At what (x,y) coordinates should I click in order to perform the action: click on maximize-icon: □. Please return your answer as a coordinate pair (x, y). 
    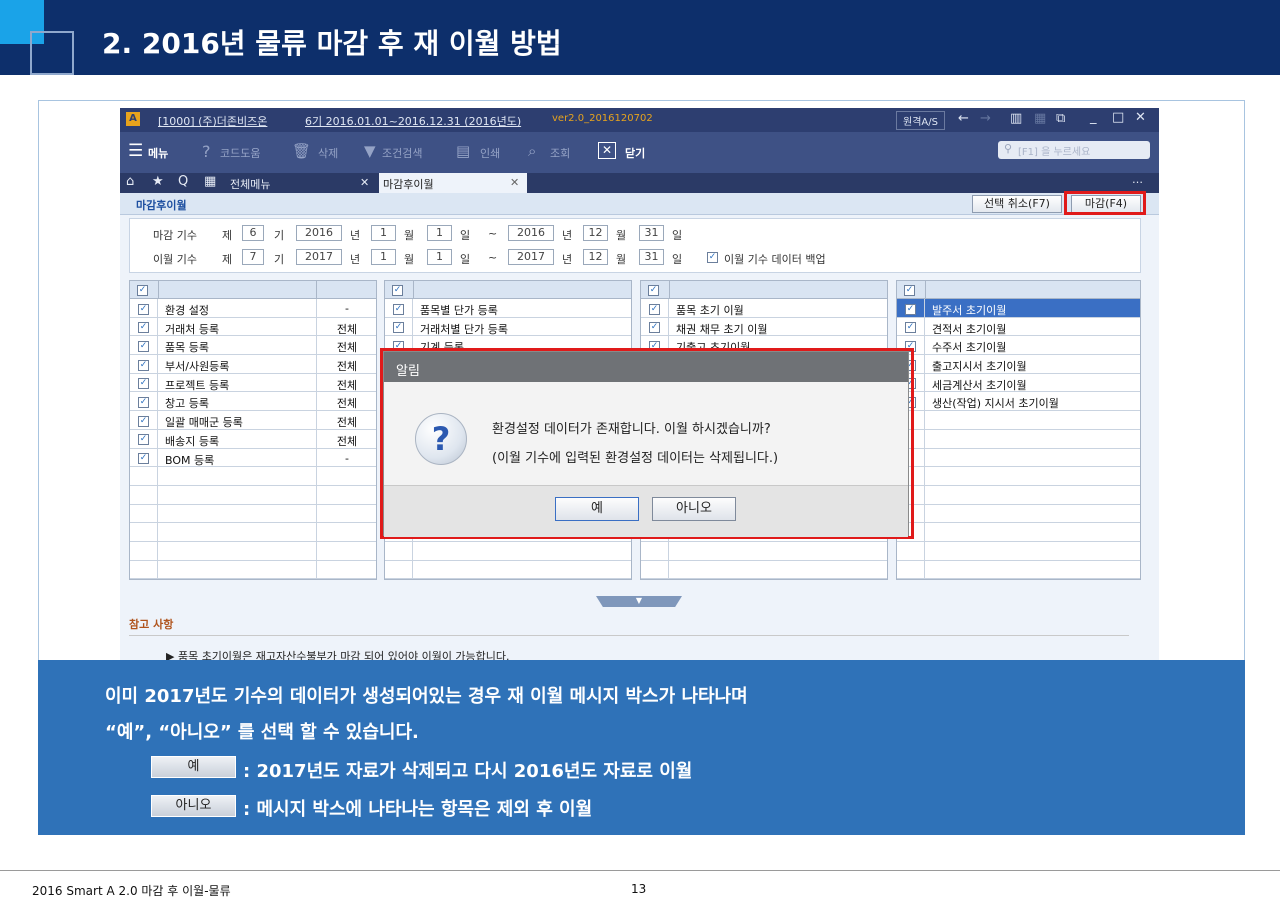
    Looking at the image, I should click on (1118, 117).